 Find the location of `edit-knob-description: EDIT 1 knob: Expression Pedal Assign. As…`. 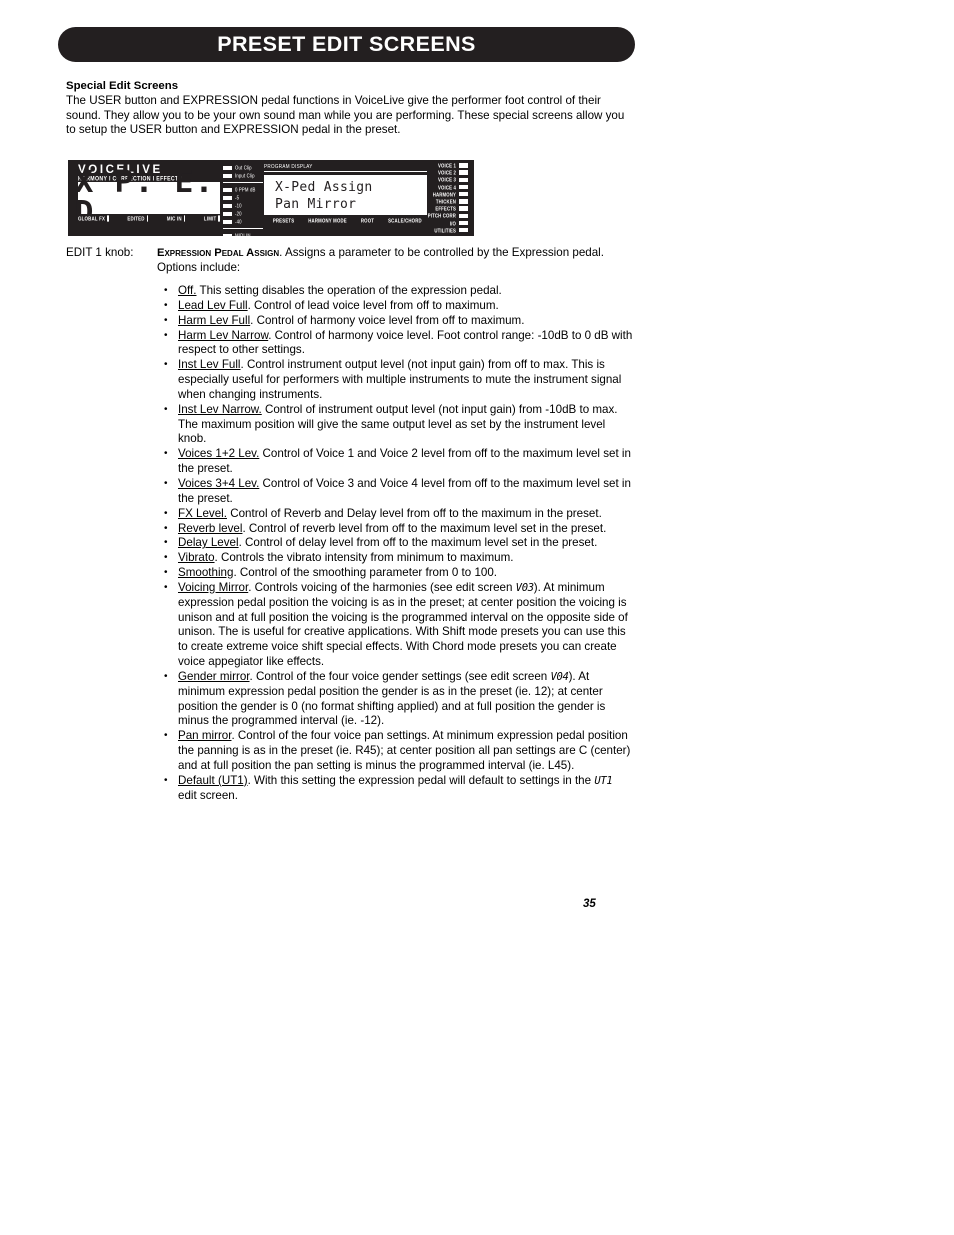

edit-knob-description: EDIT 1 knob: Expression Pedal Assign. As… is located at coordinates (351, 260).